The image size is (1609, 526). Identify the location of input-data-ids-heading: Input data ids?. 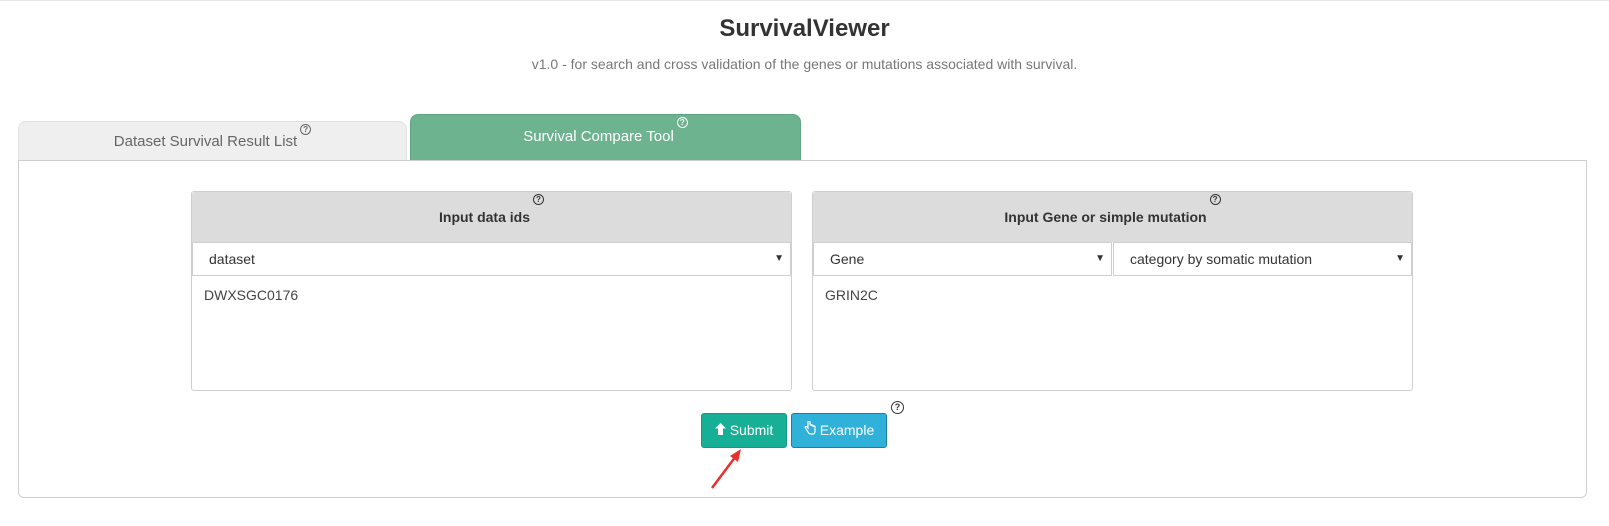
(491, 217).